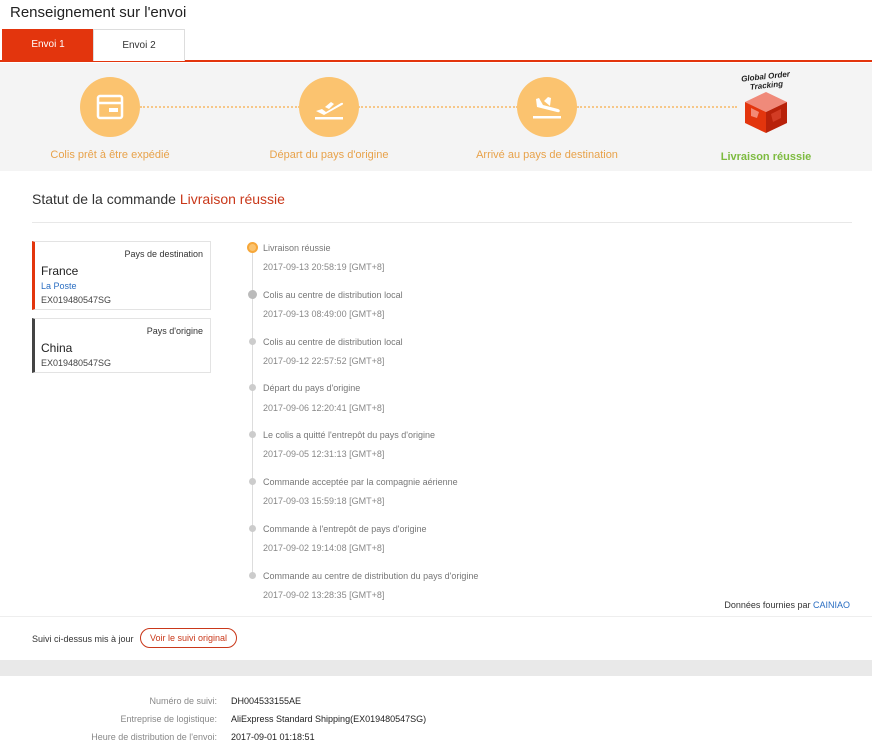 The height and width of the screenshot is (750, 872). I want to click on step-label: Colis prêt à être expédié, so click(110, 155).